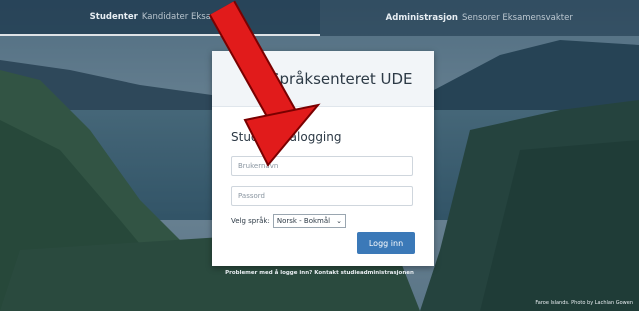  I want to click on red-arrow-icon, so click(264, 83).